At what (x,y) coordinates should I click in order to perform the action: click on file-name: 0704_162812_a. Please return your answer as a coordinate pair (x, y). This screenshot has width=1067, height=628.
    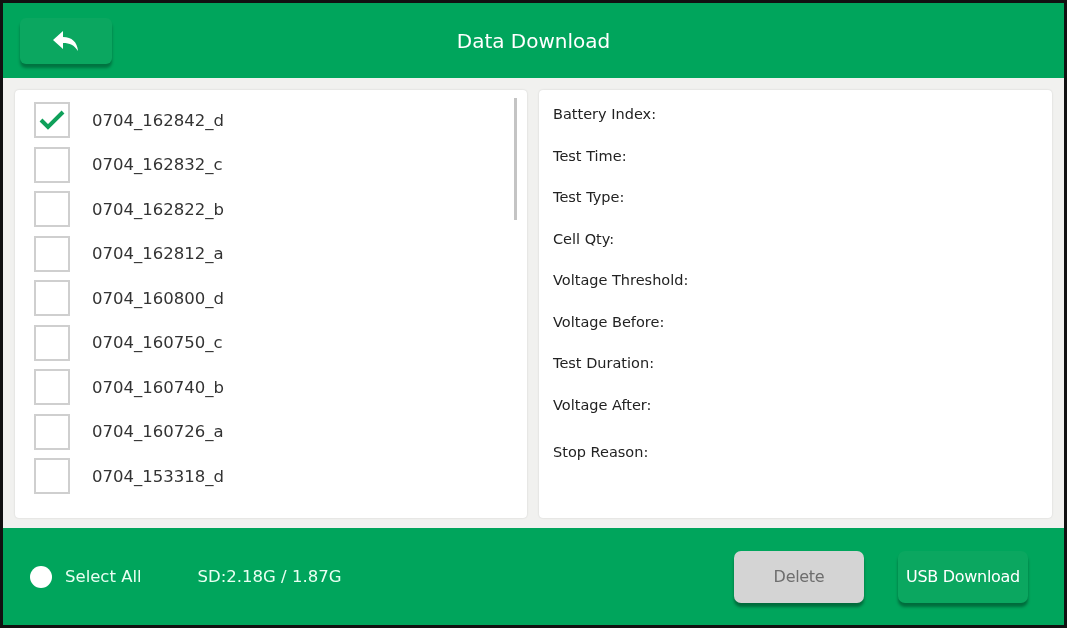
    Looking at the image, I should click on (158, 254).